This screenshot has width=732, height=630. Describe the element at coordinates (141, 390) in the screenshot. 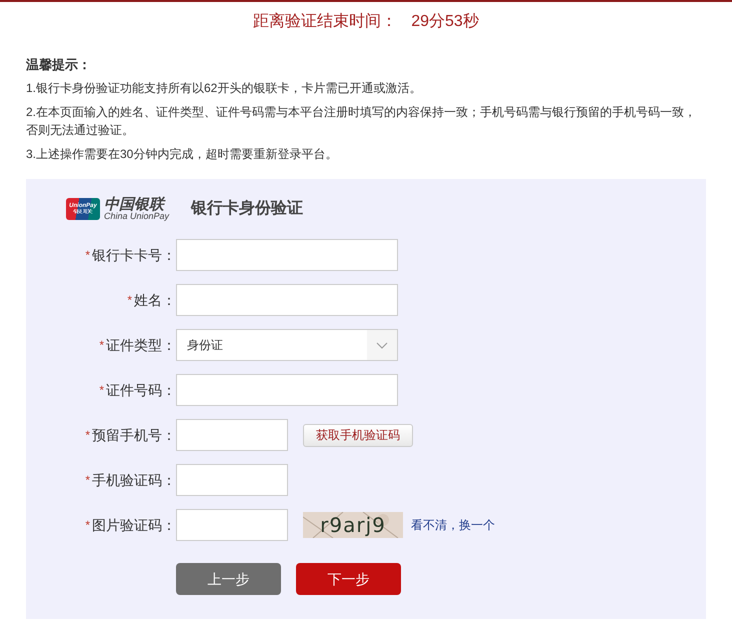

I see `field-label: 证件号码：` at that location.